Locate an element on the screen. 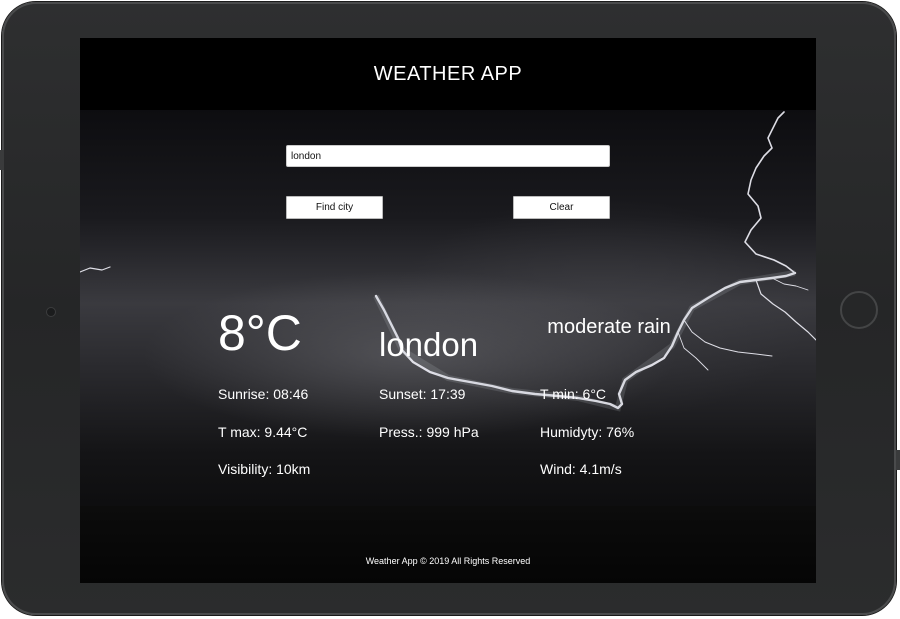 The image size is (900, 619). side-button-right is located at coordinates (898, 460).